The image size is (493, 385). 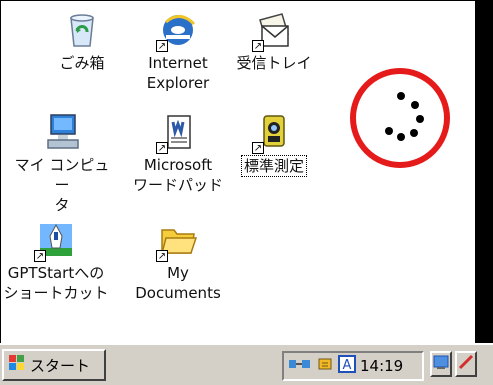 I want to click on inbox: ↗ 受信トレイ, so click(x=274, y=41).